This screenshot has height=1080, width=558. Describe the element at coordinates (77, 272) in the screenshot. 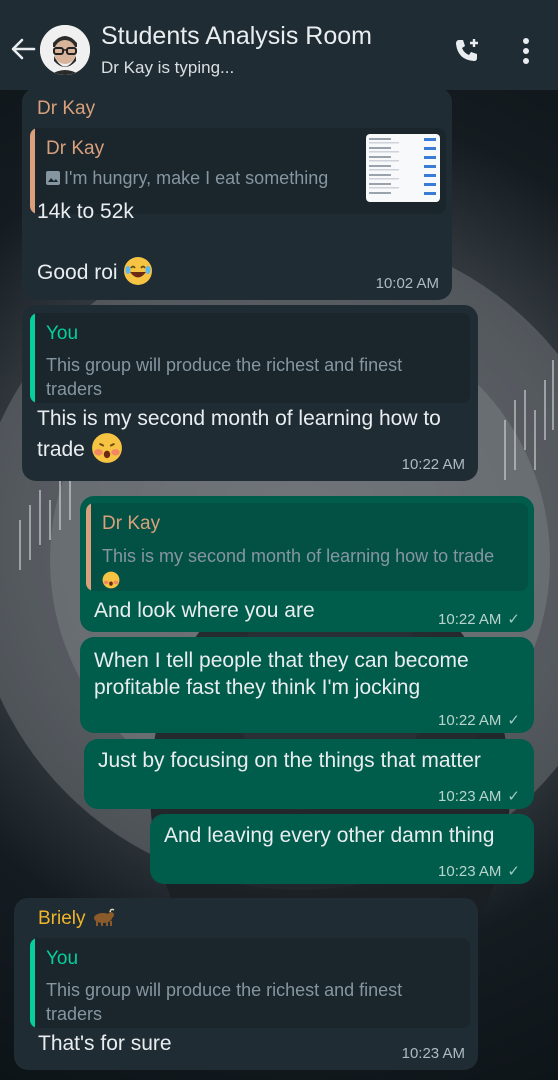

I see `message-text: Good roi` at that location.